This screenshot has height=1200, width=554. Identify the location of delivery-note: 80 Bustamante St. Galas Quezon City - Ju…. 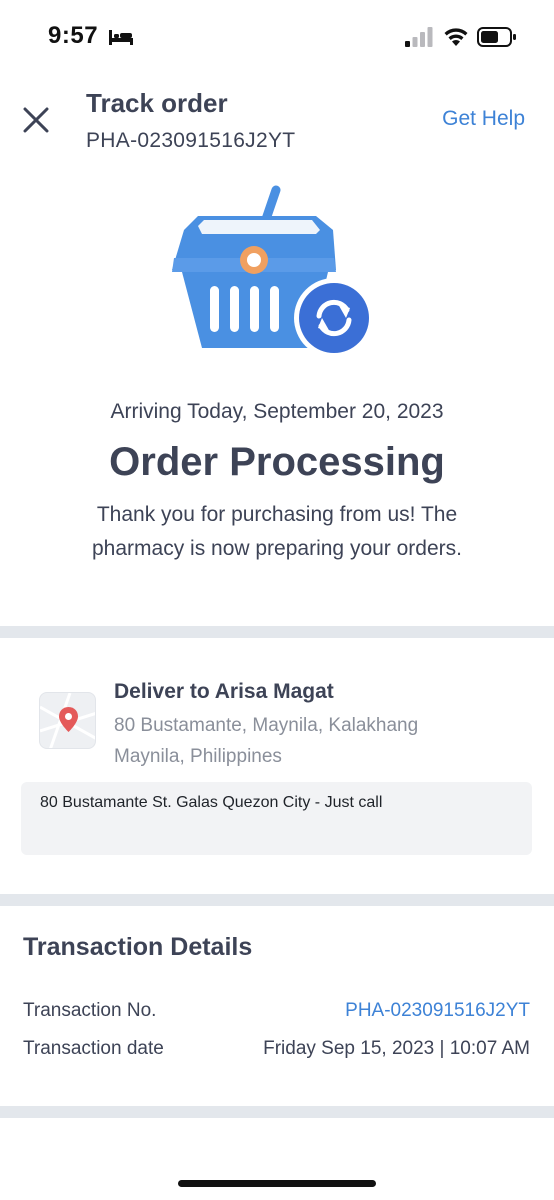
(276, 818).